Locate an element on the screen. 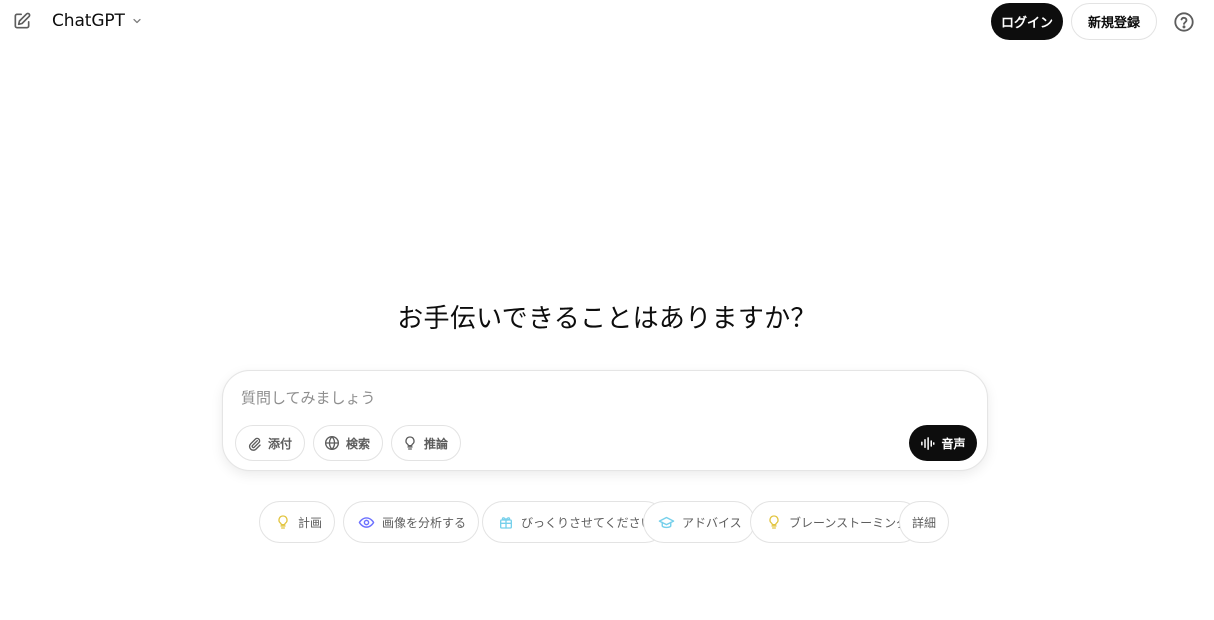 The height and width of the screenshot is (620, 1214). suggestion-plan: 計画 is located at coordinates (297, 522).